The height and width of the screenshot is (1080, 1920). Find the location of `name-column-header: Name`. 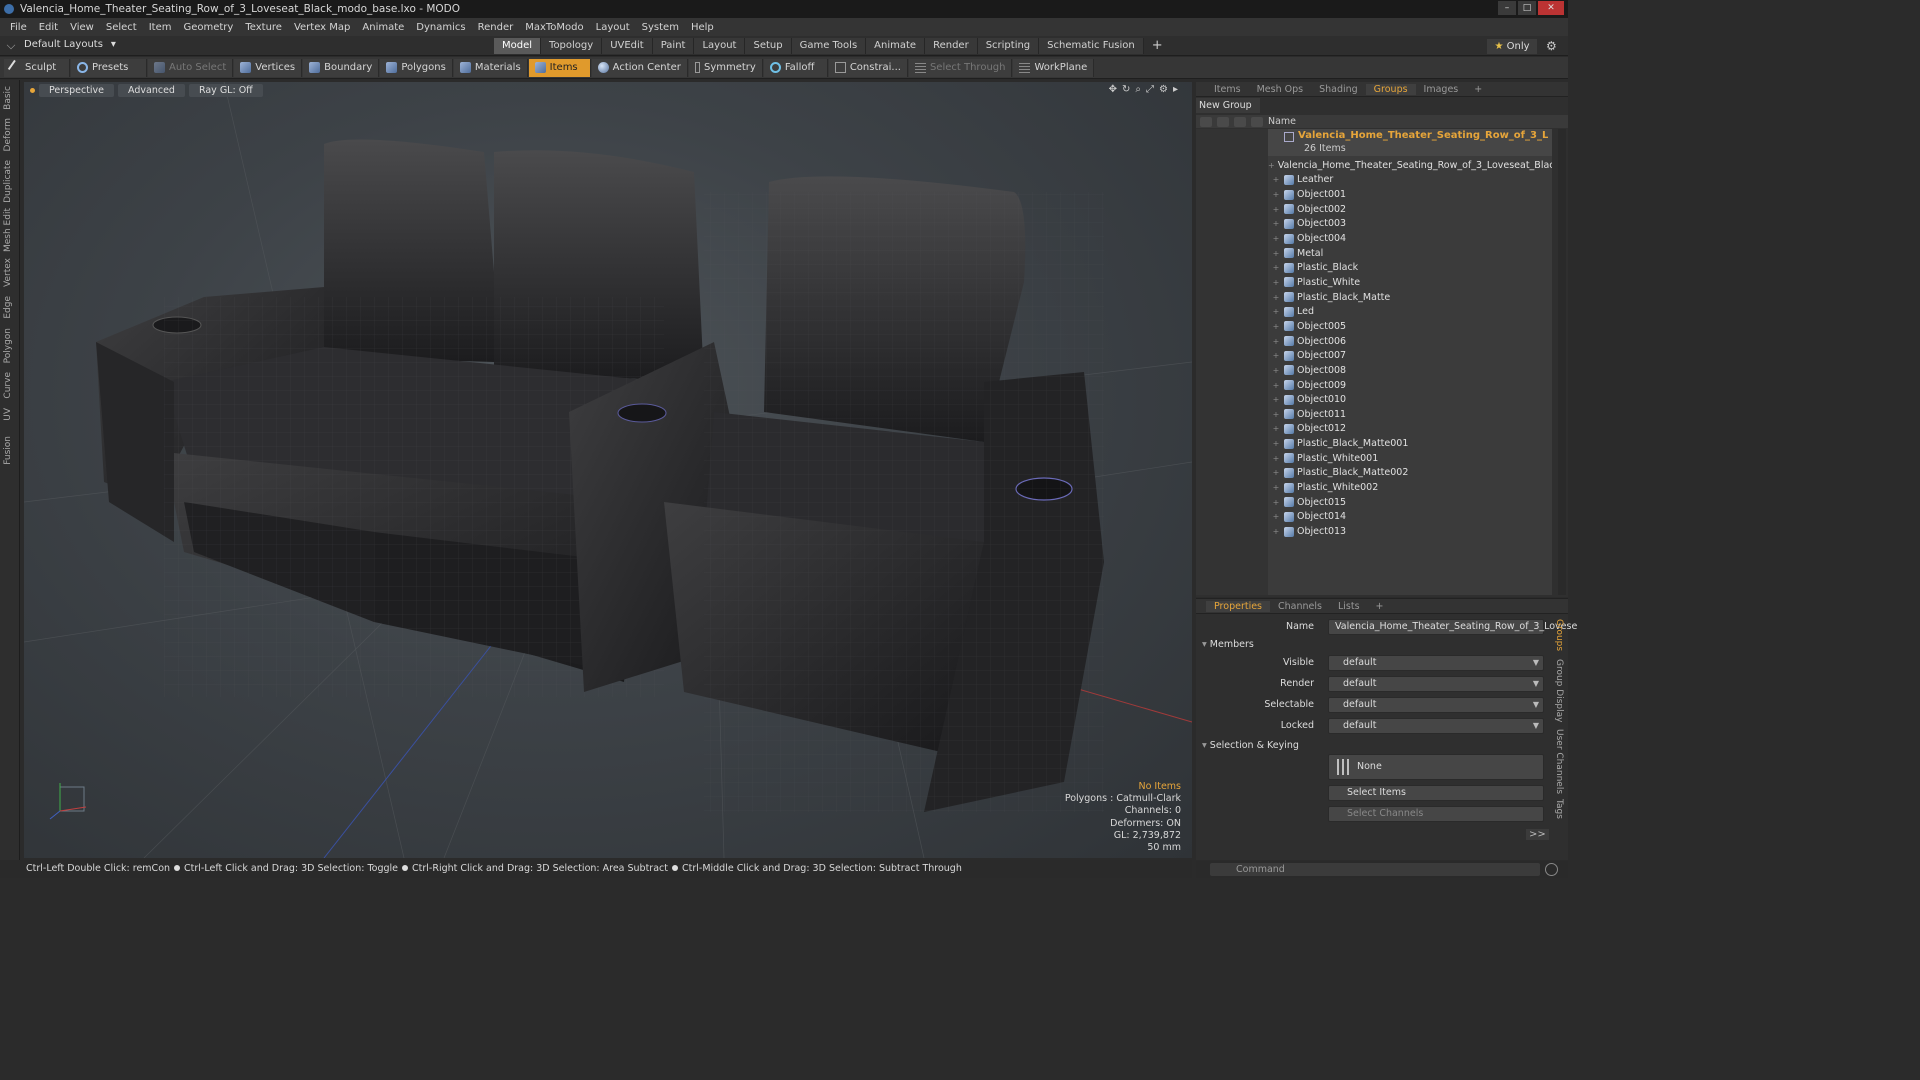

name-column-header: Name is located at coordinates (1282, 121).